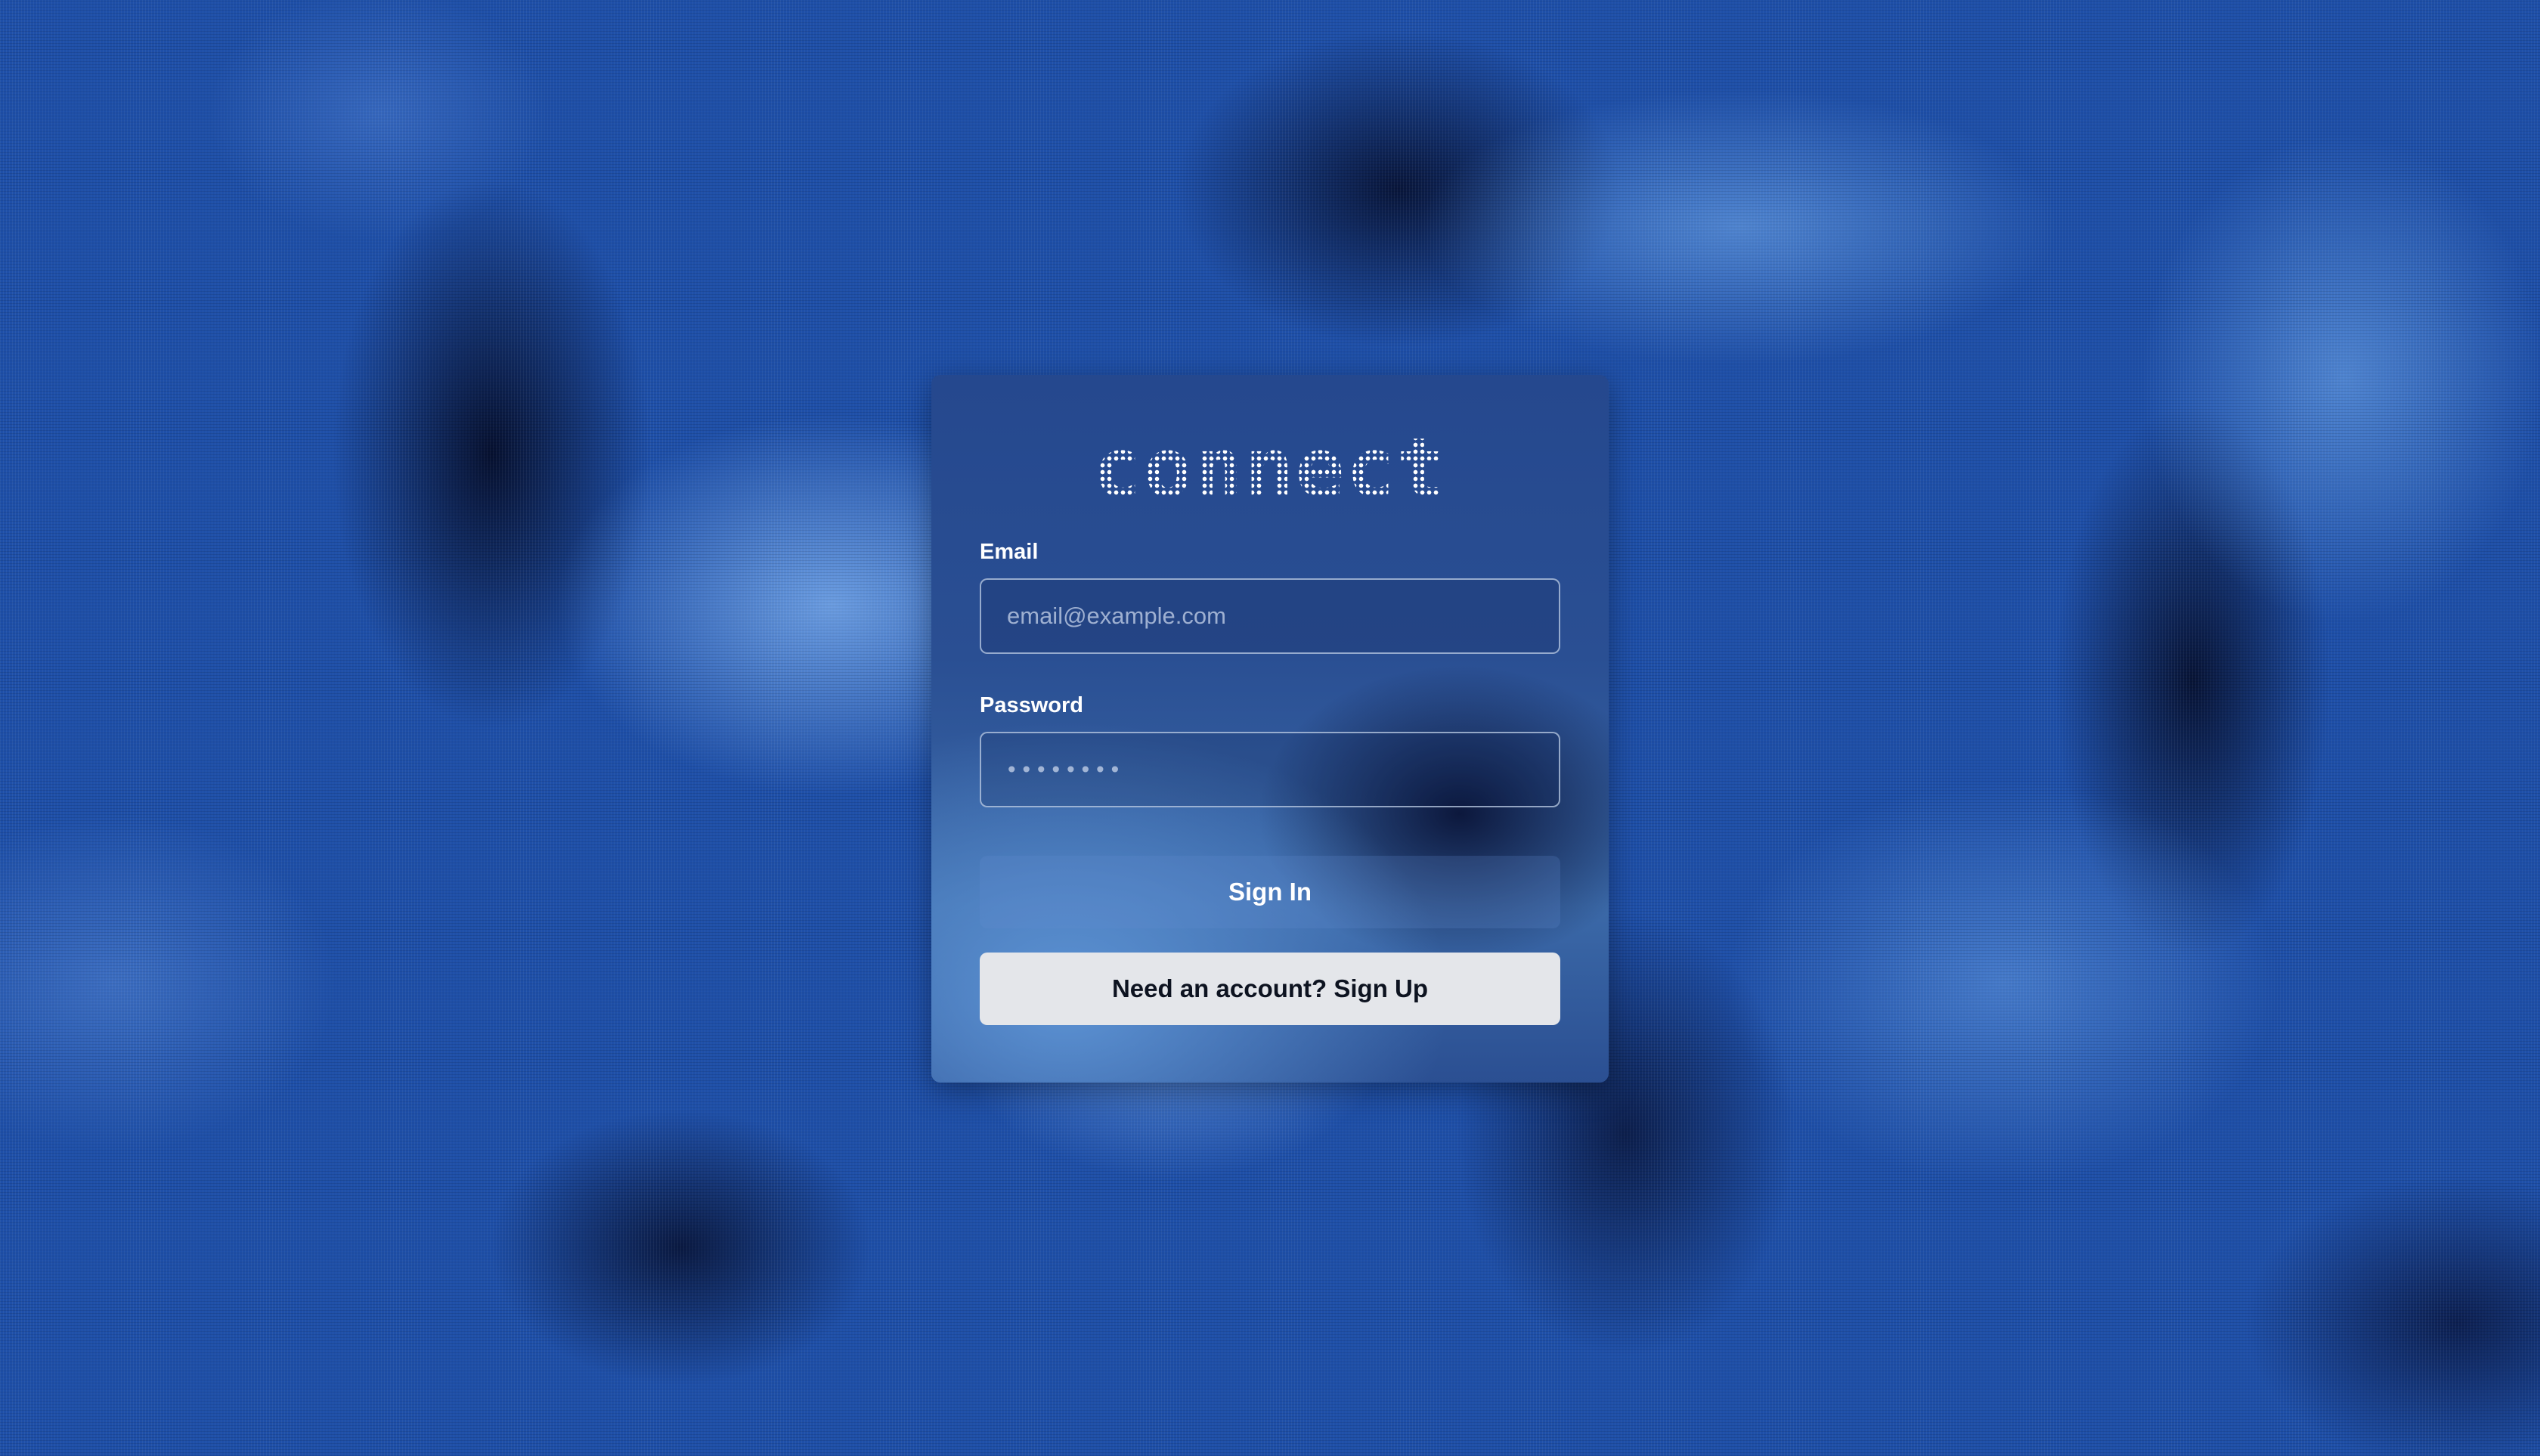 This screenshot has width=2540, height=1456. I want to click on email-input, so click(1270, 616).